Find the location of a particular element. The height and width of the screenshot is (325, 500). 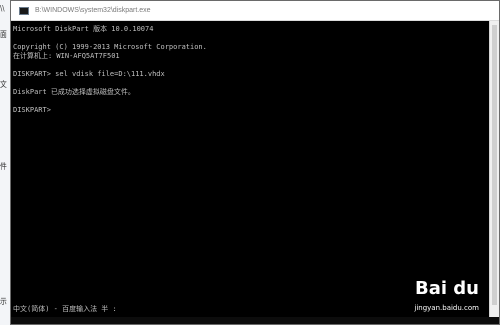

vertical-scrollbar is located at coordinates (494, 169).